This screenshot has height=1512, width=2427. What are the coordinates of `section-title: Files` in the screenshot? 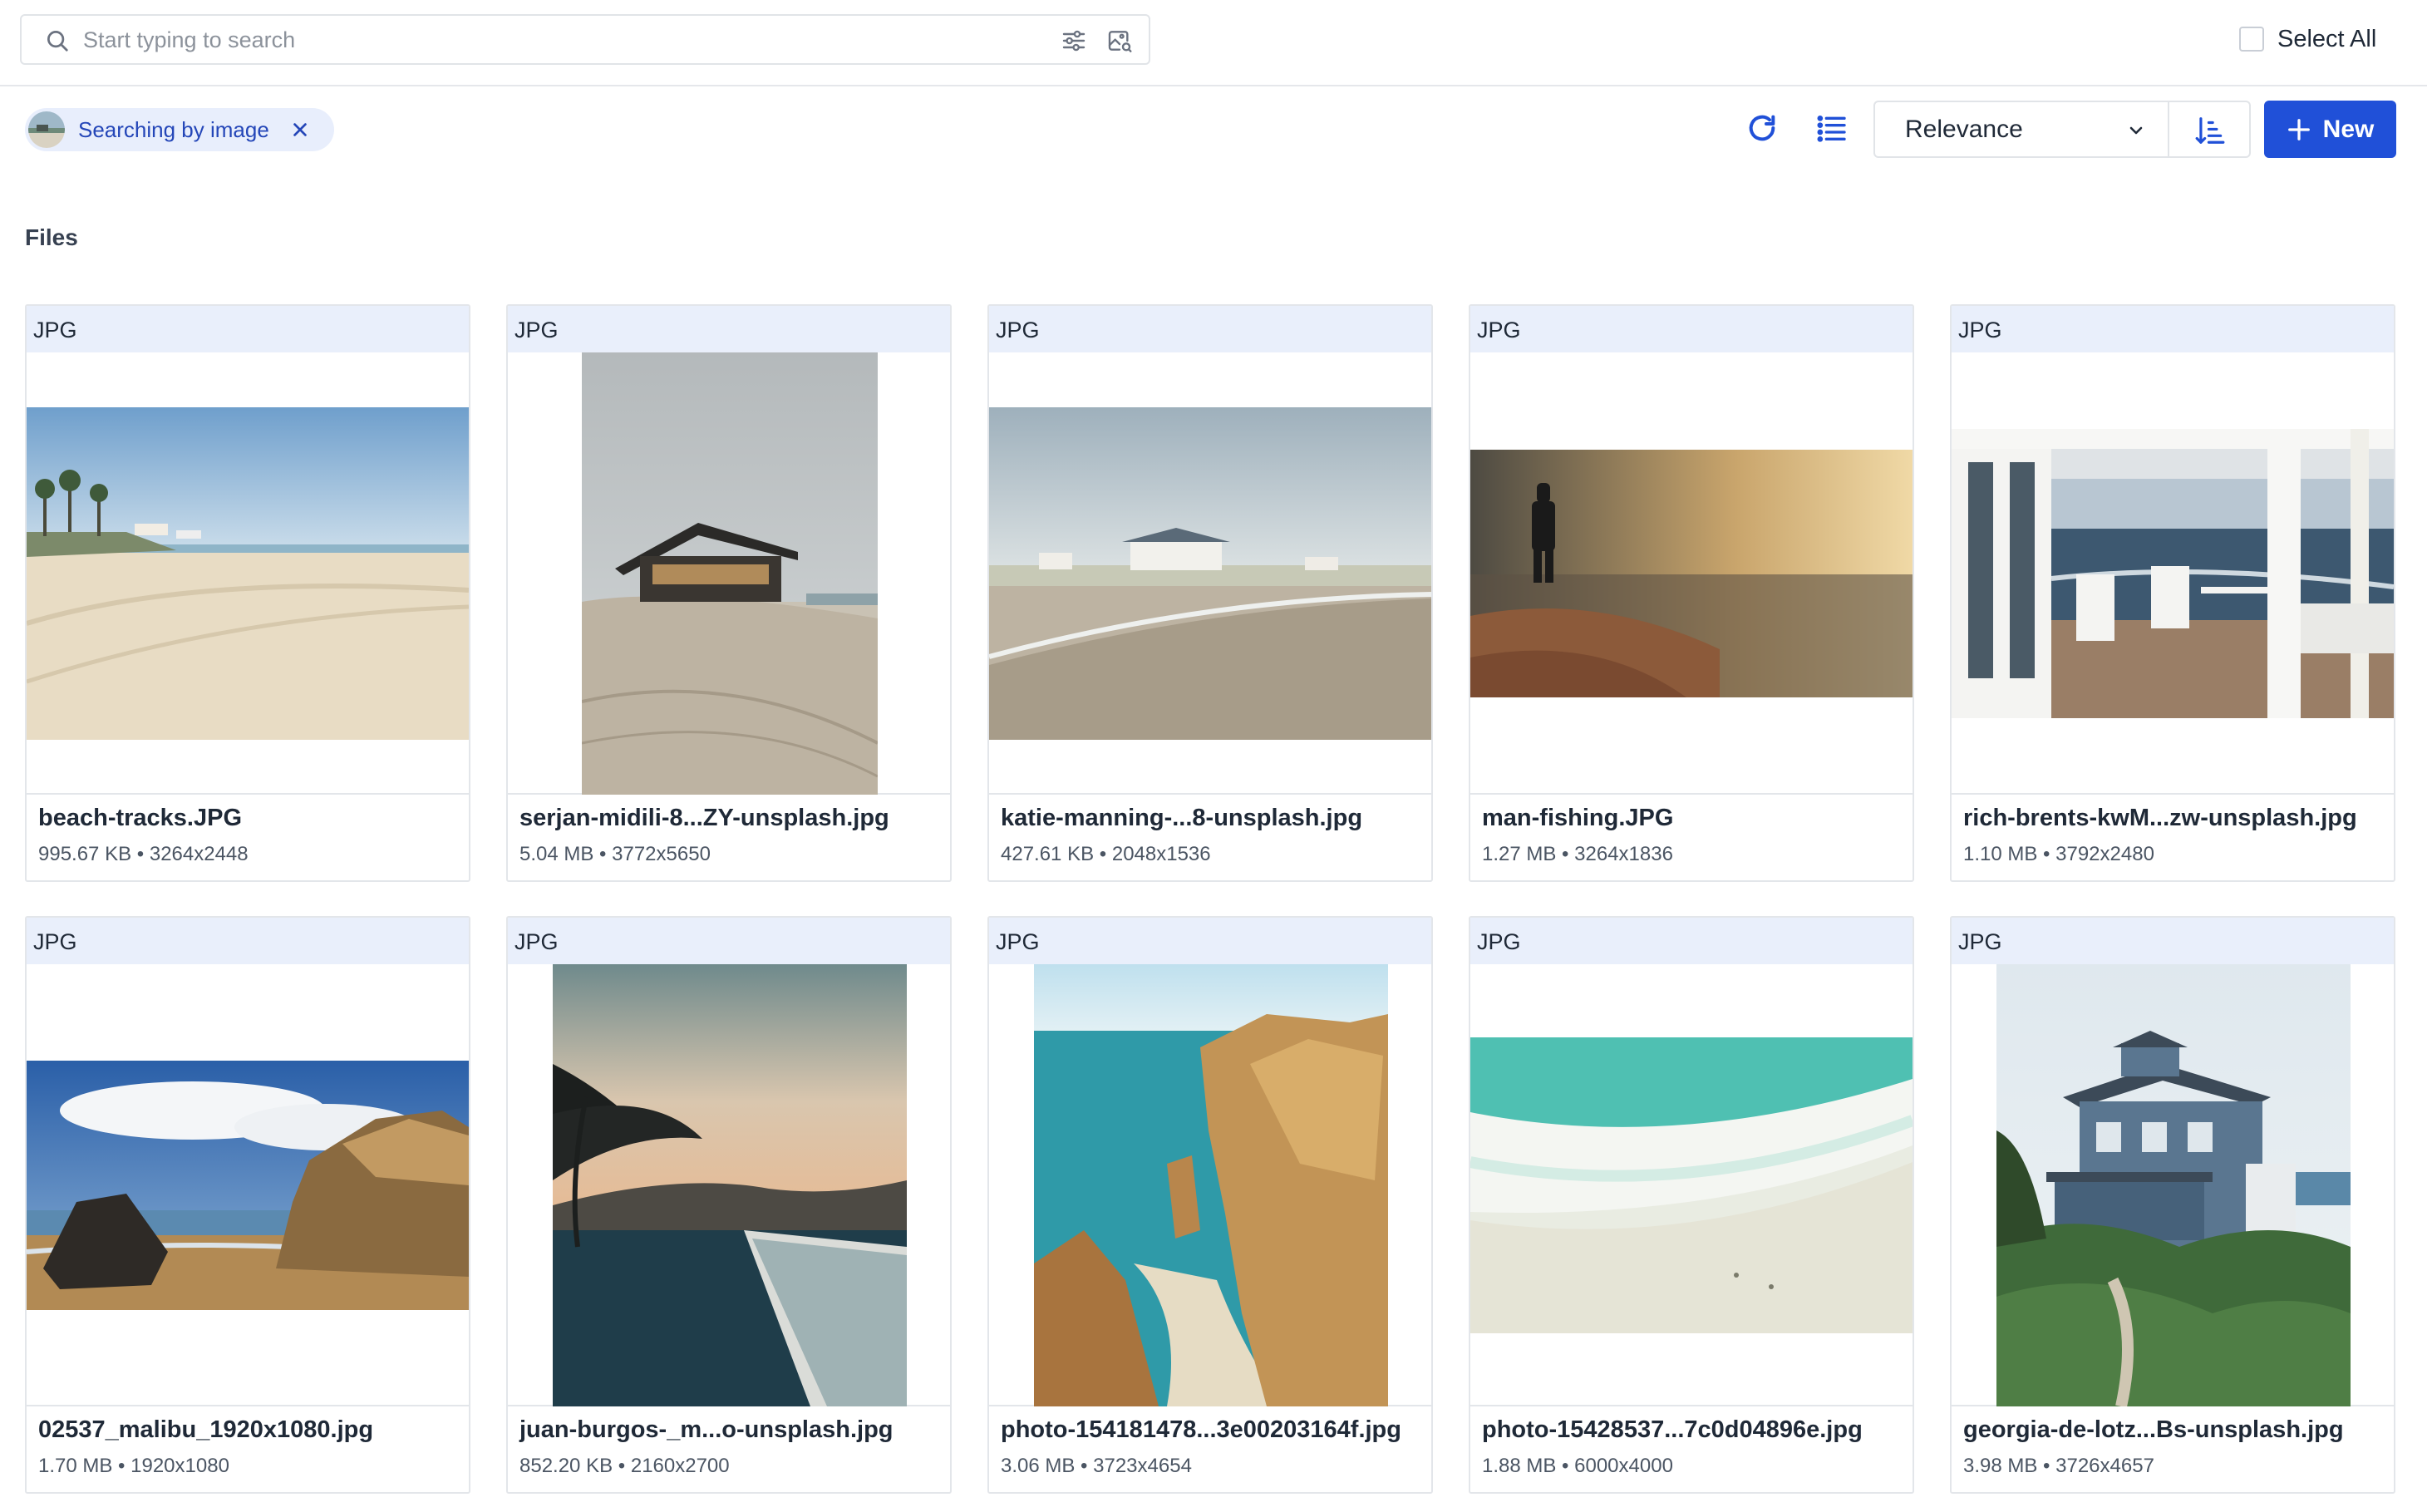 It's located at (51, 237).